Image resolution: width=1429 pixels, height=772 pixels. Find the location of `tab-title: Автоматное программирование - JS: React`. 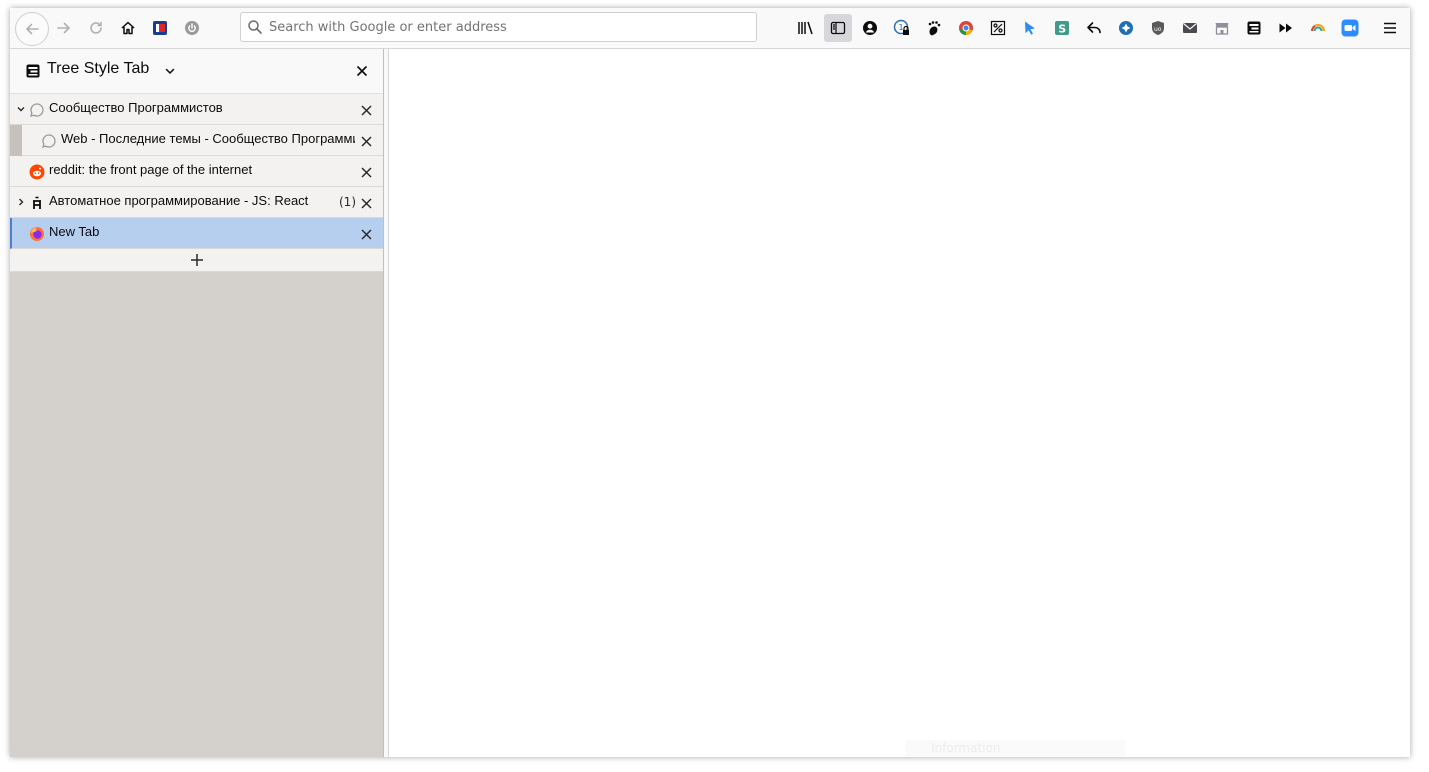

tab-title: Автоматное программирование - JS: React is located at coordinates (179, 200).